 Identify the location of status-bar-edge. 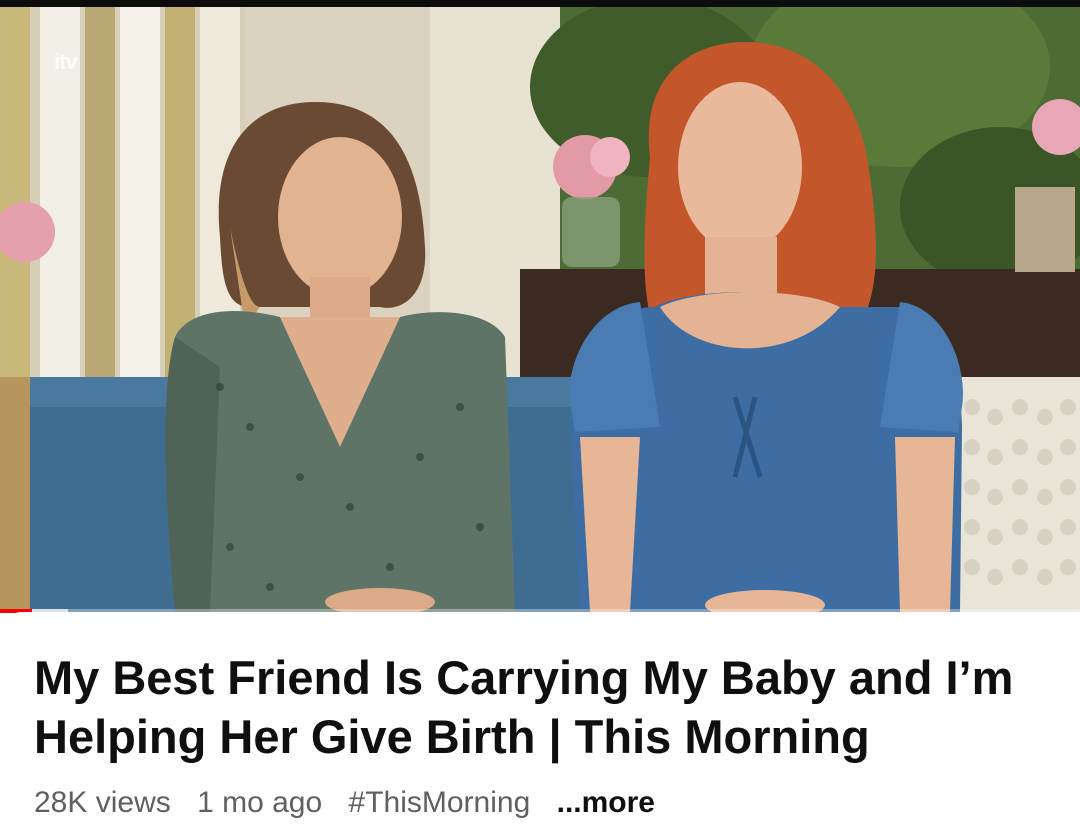
(540, 3).